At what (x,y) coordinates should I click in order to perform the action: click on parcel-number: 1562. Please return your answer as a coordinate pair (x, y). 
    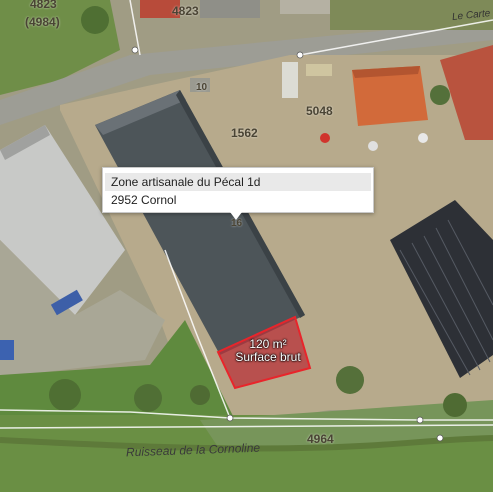
    Looking at the image, I should click on (244, 133).